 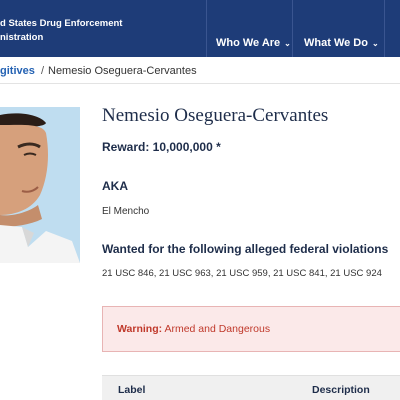 I want to click on nav-who-we-are: Who We Are ⌄, so click(x=253, y=28).